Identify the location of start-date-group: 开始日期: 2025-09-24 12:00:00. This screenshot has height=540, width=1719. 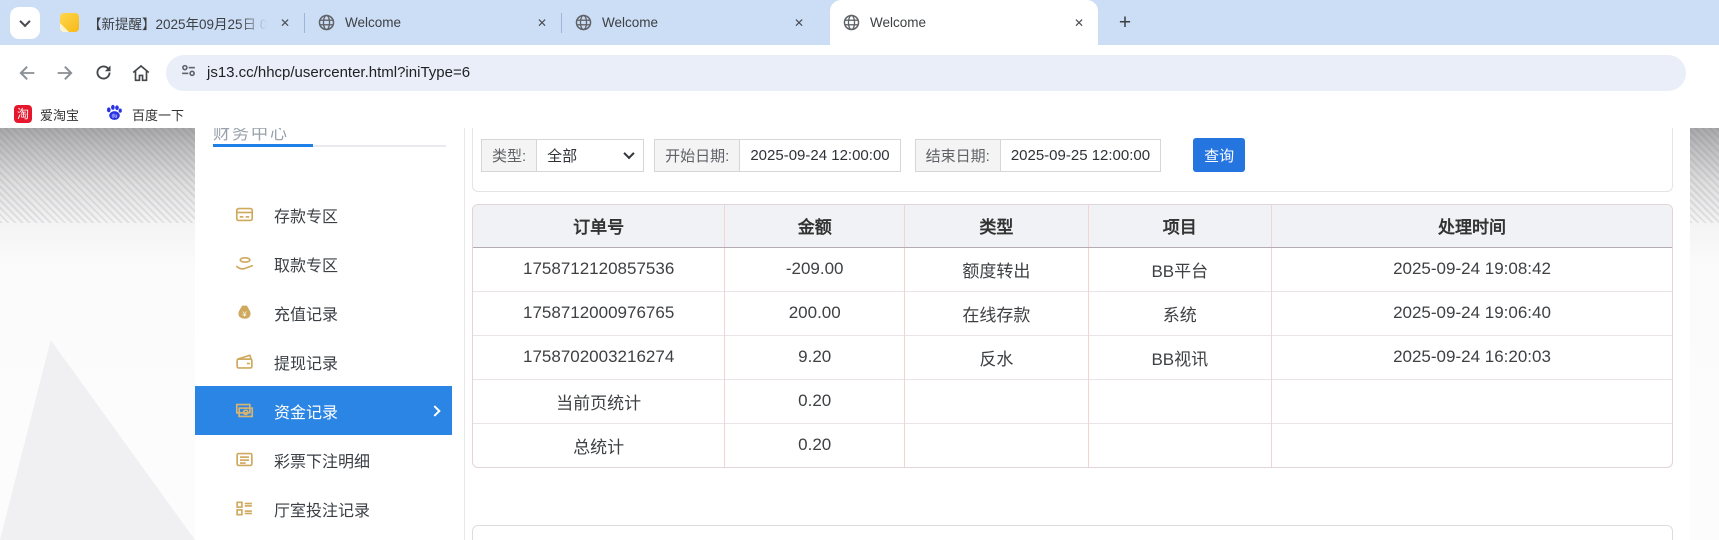
(777, 155).